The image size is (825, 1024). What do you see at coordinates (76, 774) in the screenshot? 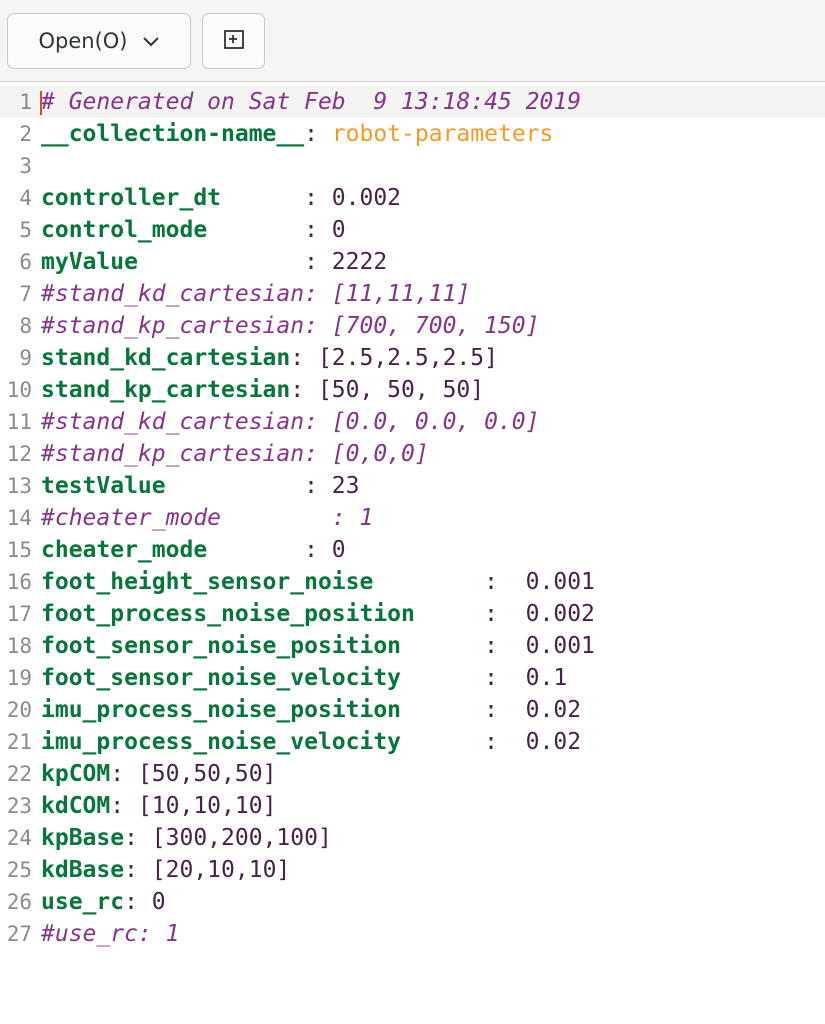
I see `key-text: kpCOM` at bounding box center [76, 774].